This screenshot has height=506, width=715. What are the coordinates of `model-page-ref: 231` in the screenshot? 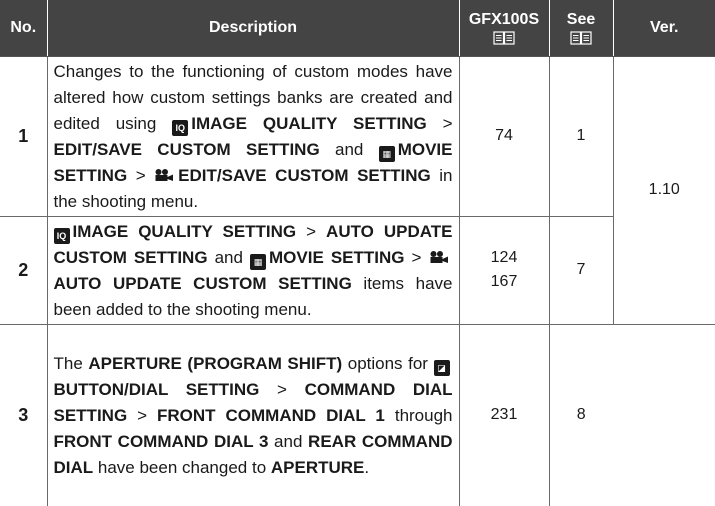 It's located at (504, 414).